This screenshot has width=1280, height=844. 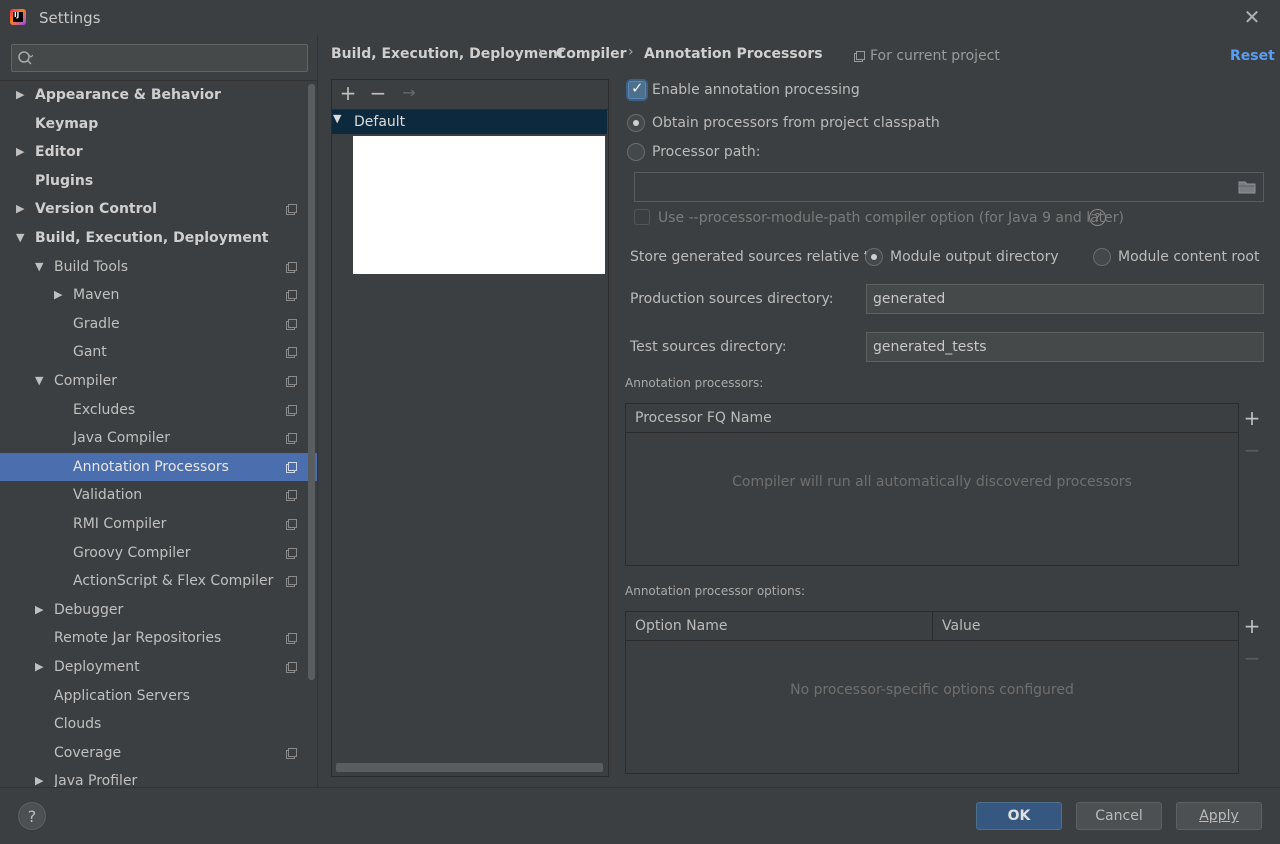 I want to click on expand-arrow-icon: ▼, so click(x=337, y=118).